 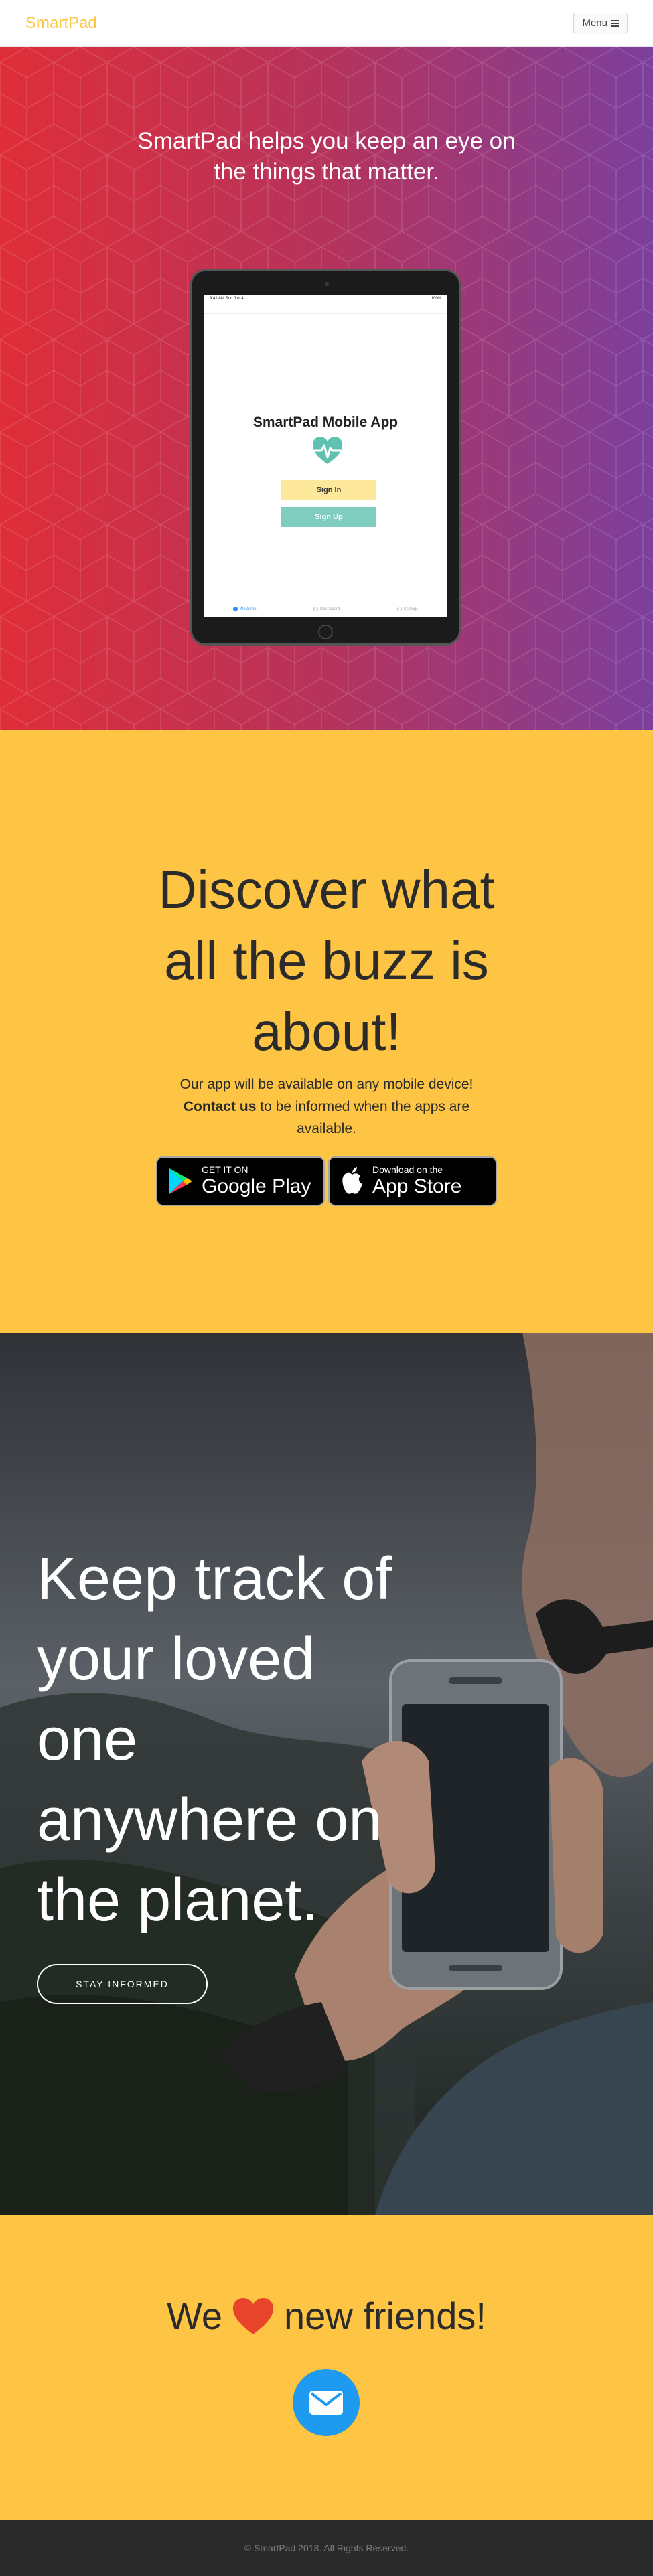 I want to click on tablet-home-button, so click(x=325, y=632).